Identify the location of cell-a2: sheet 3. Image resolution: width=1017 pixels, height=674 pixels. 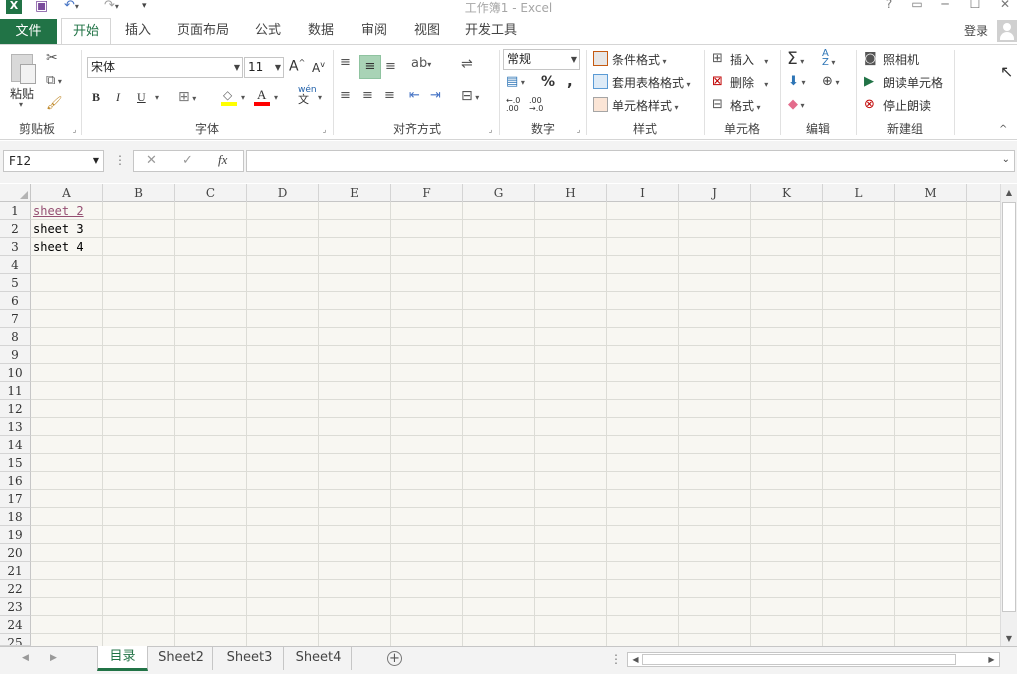
(58, 229).